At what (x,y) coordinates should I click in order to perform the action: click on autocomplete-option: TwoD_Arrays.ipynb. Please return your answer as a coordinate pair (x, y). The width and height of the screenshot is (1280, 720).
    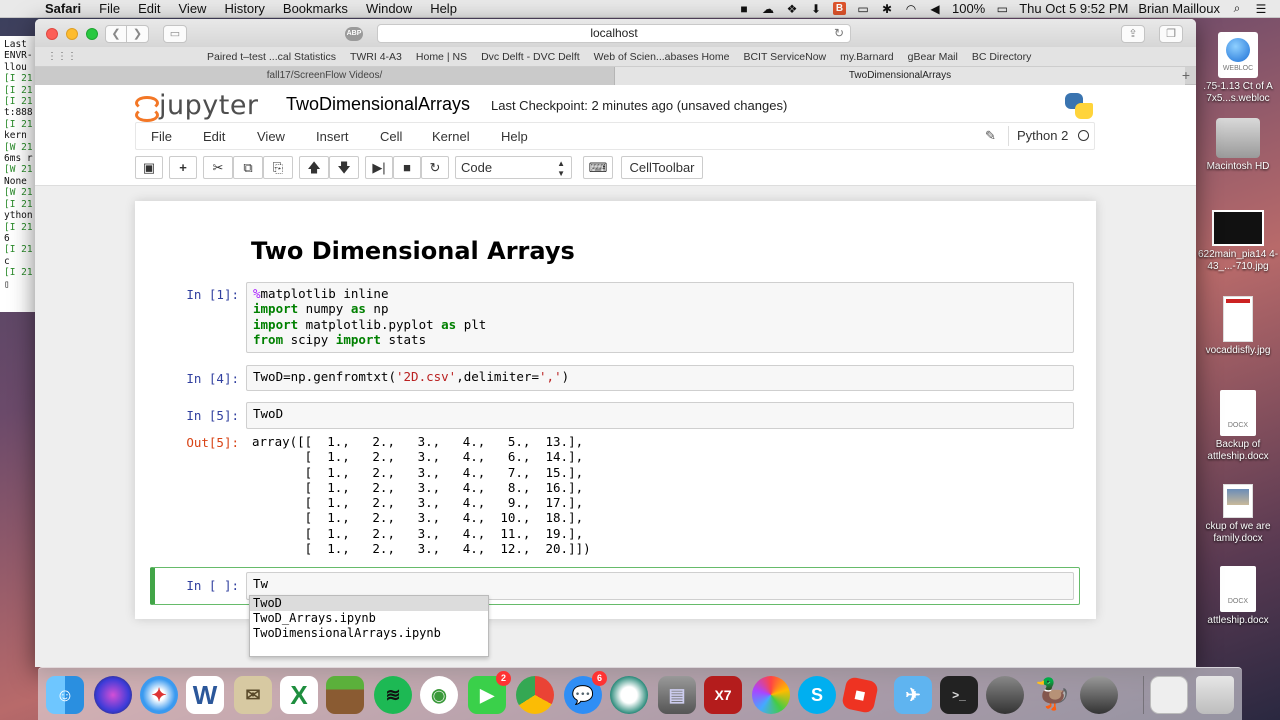
    Looking at the image, I should click on (369, 618).